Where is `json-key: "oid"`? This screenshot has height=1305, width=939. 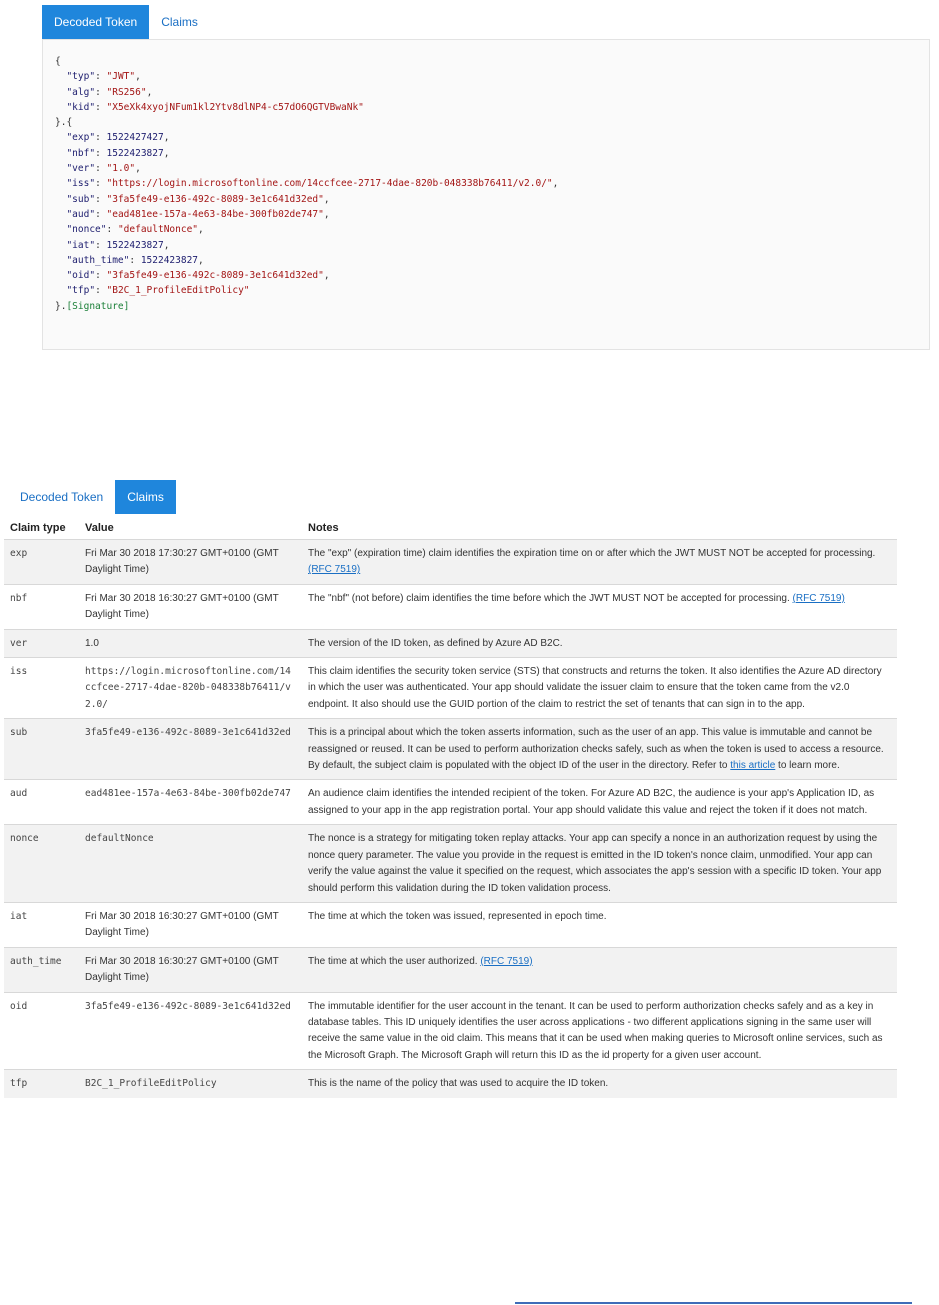
json-key: "oid" is located at coordinates (81, 276).